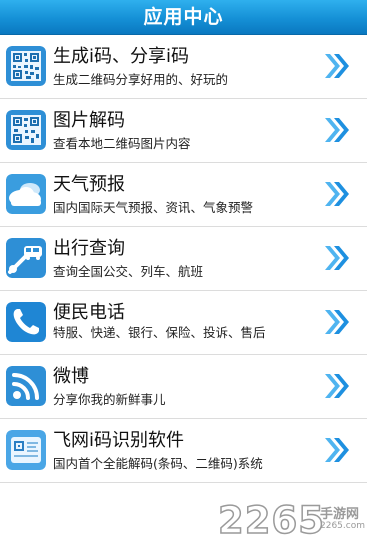 This screenshot has height=550, width=367. Describe the element at coordinates (158, 463) in the screenshot. I see `item-description: 国内首个全能解码(条码、二维码)系统` at that location.